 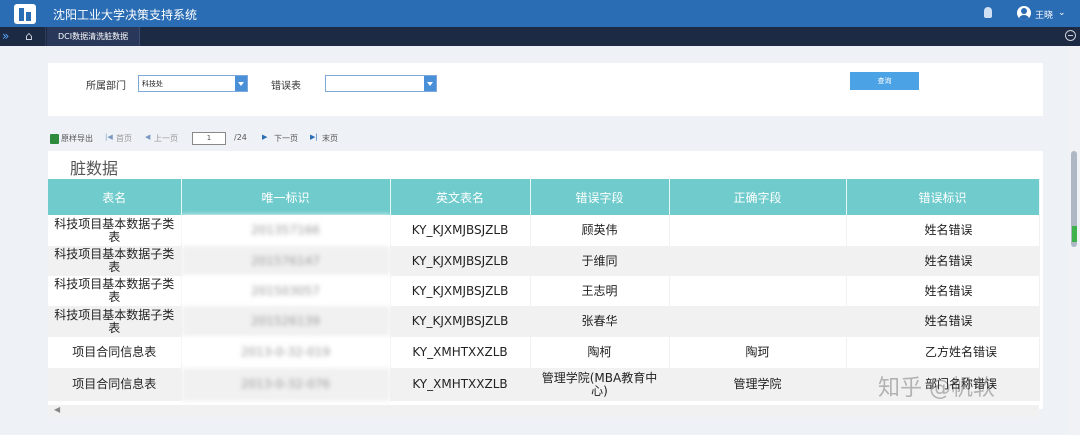 I want to click on last-page-button: 末页, so click(x=330, y=138).